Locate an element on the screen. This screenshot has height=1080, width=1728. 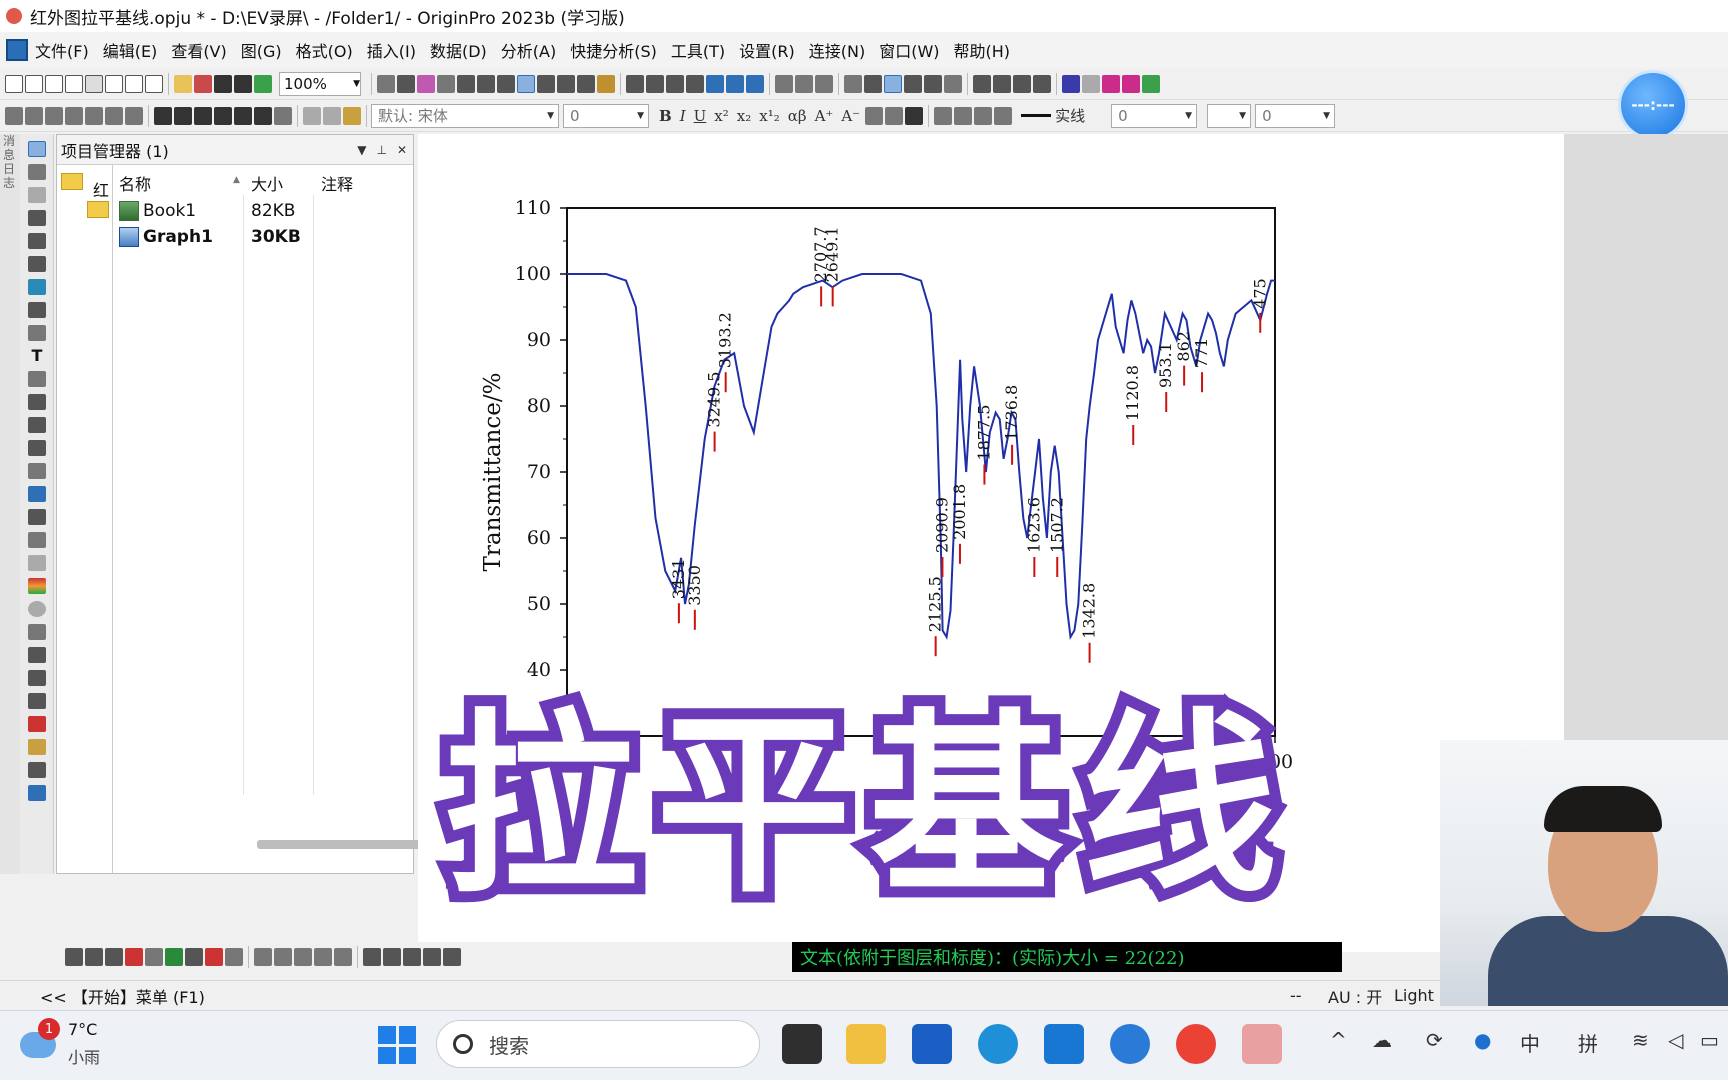
align-icon is located at coordinates (874, 115).